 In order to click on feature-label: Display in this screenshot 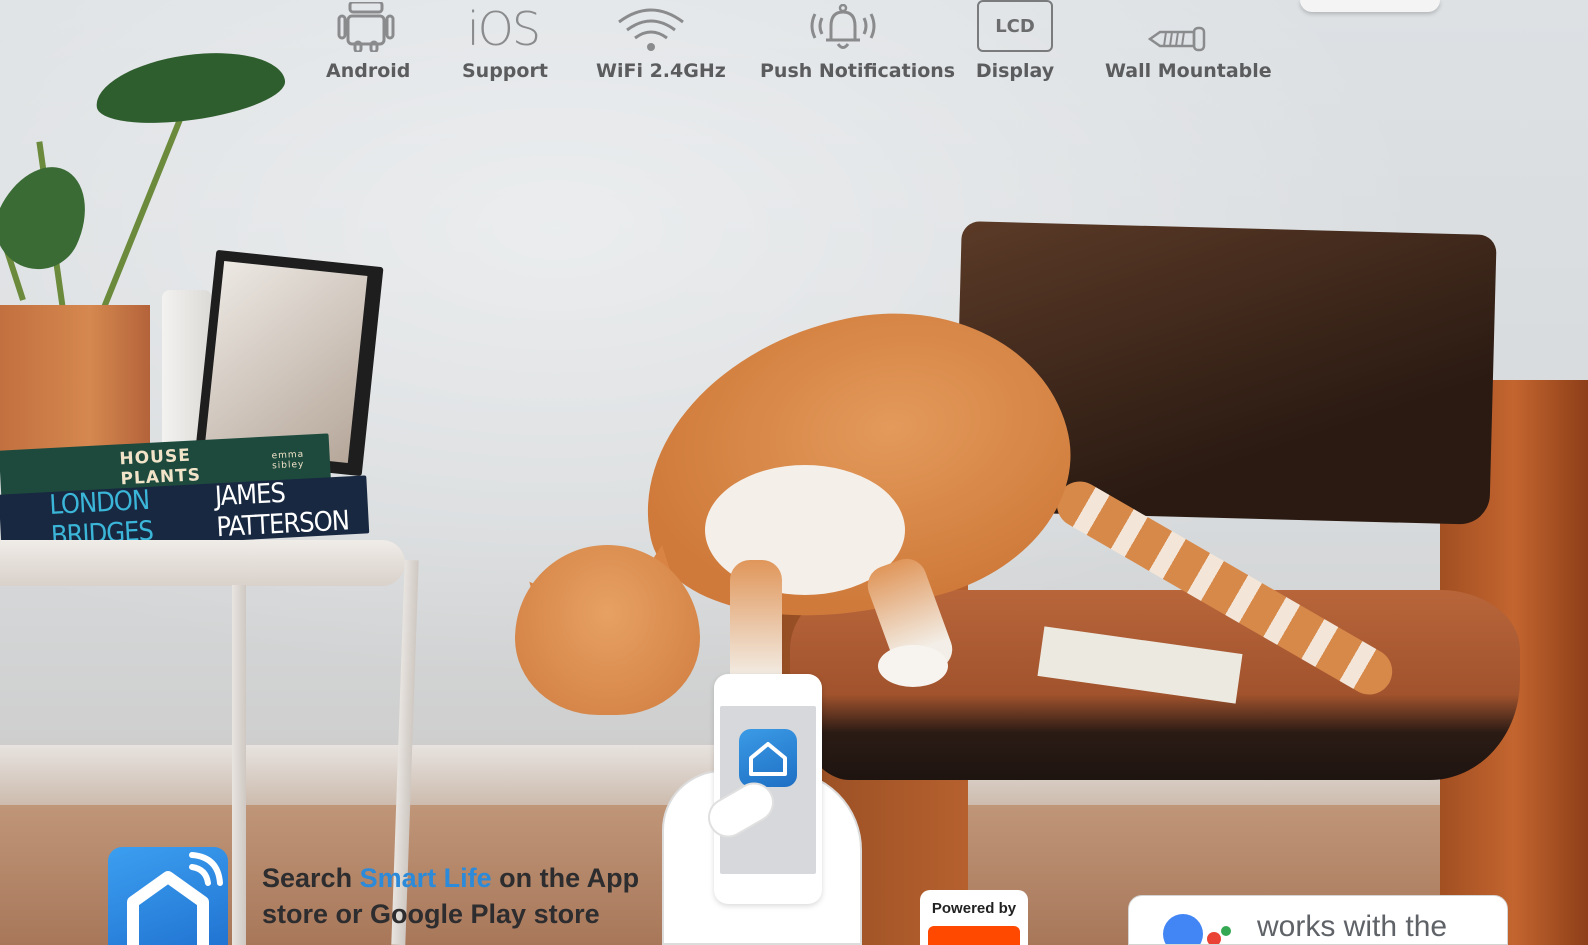, I will do `click(1015, 71)`.